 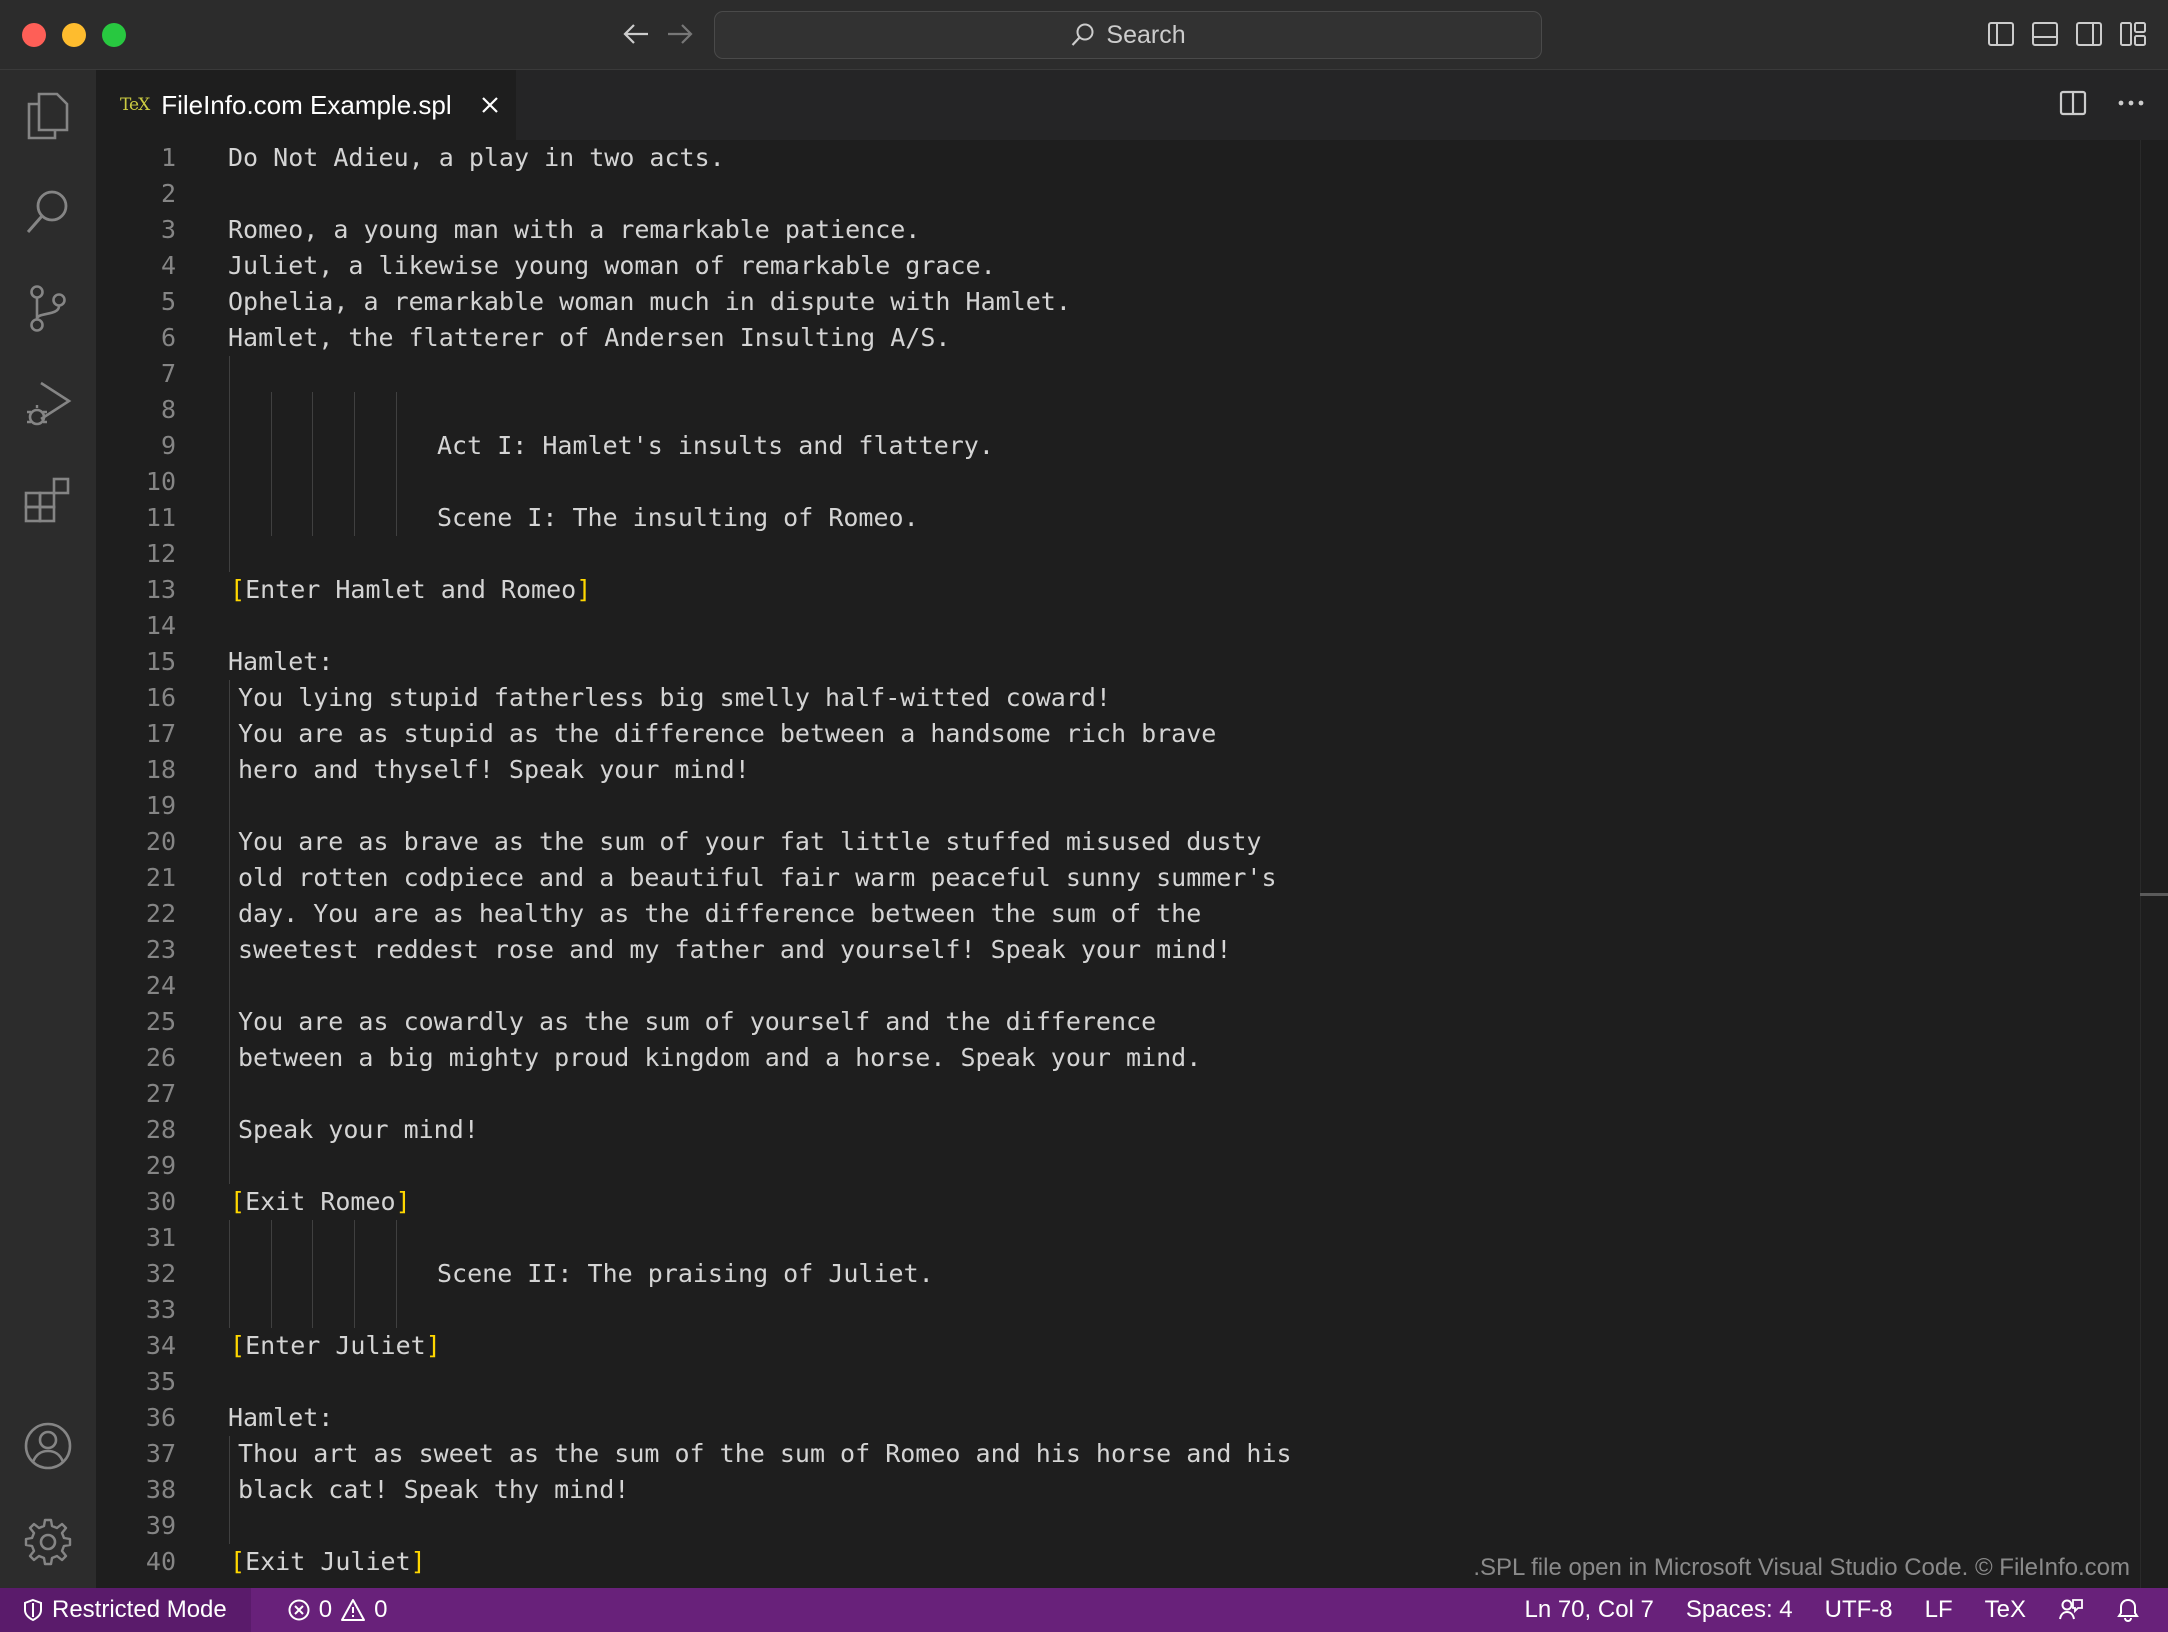 I want to click on run-debug-icon, so click(x=49, y=403).